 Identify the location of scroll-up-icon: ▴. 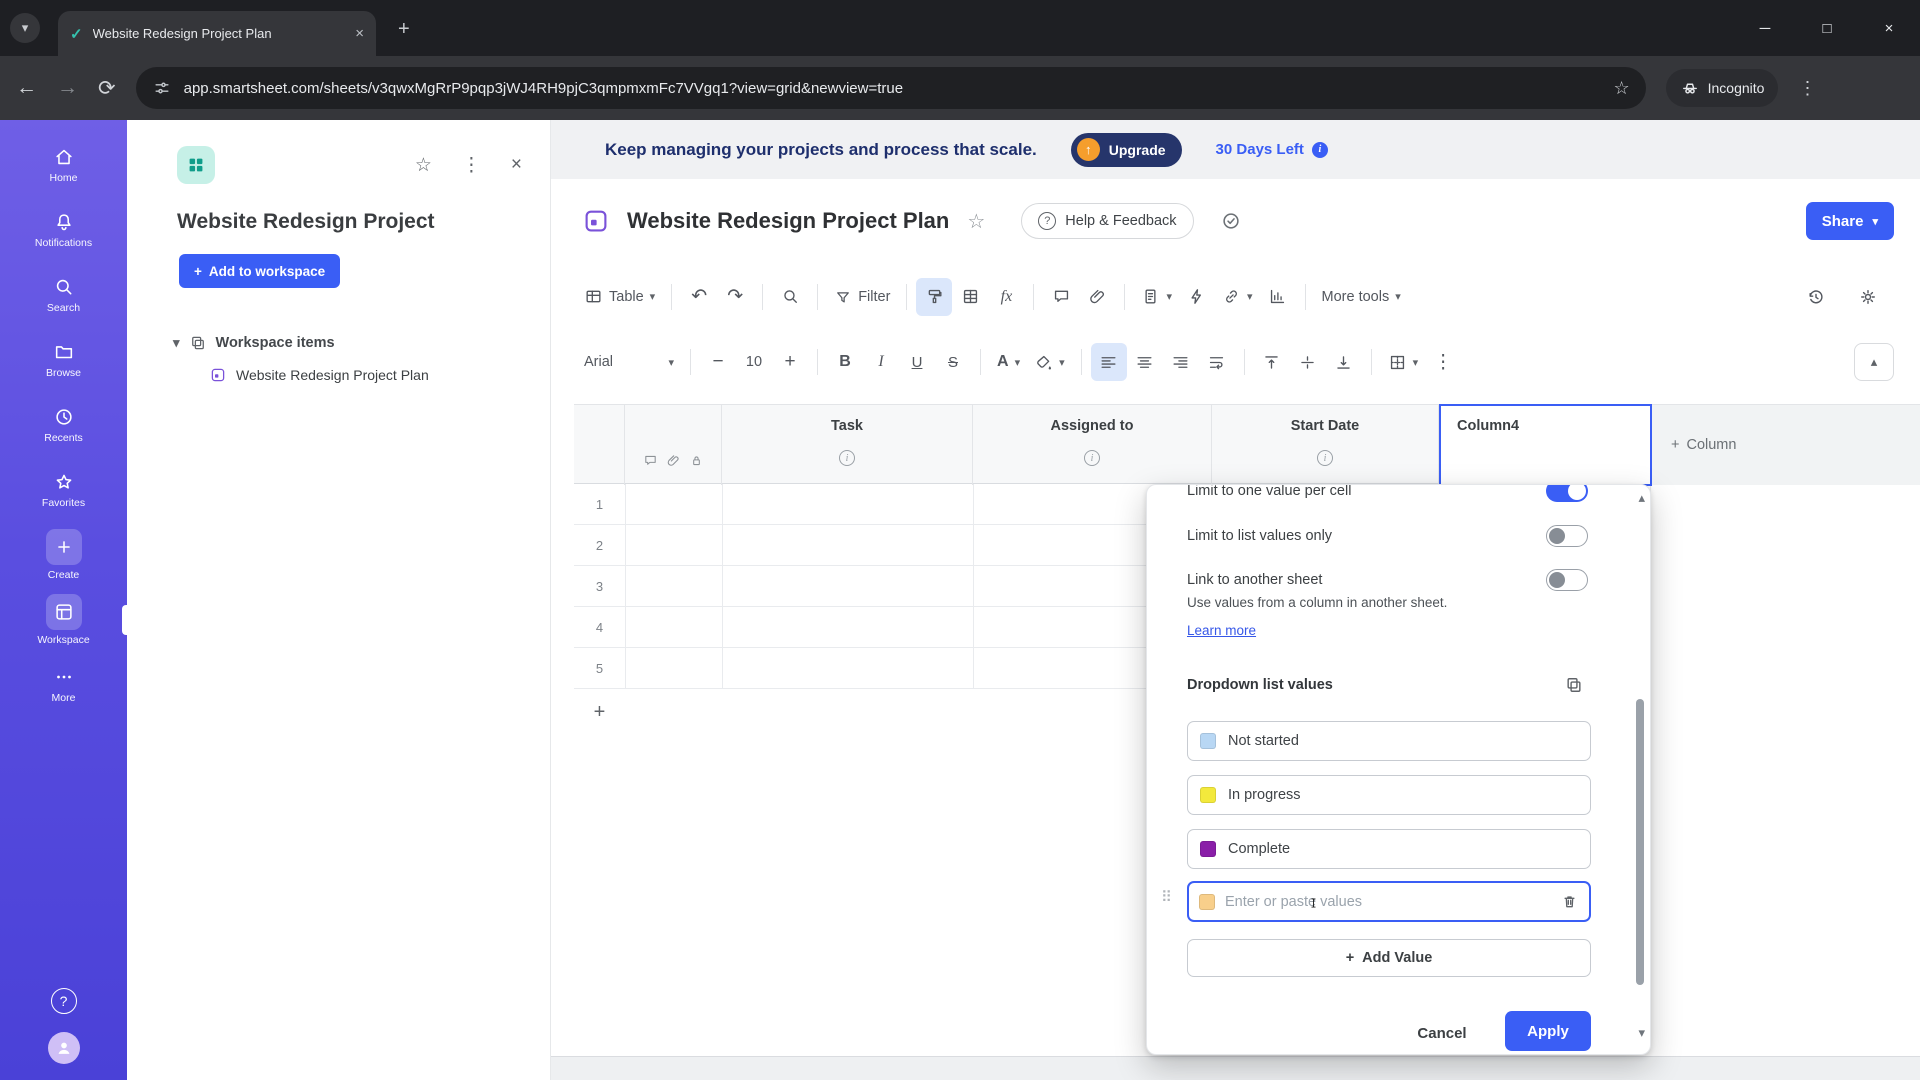
(1641, 498).